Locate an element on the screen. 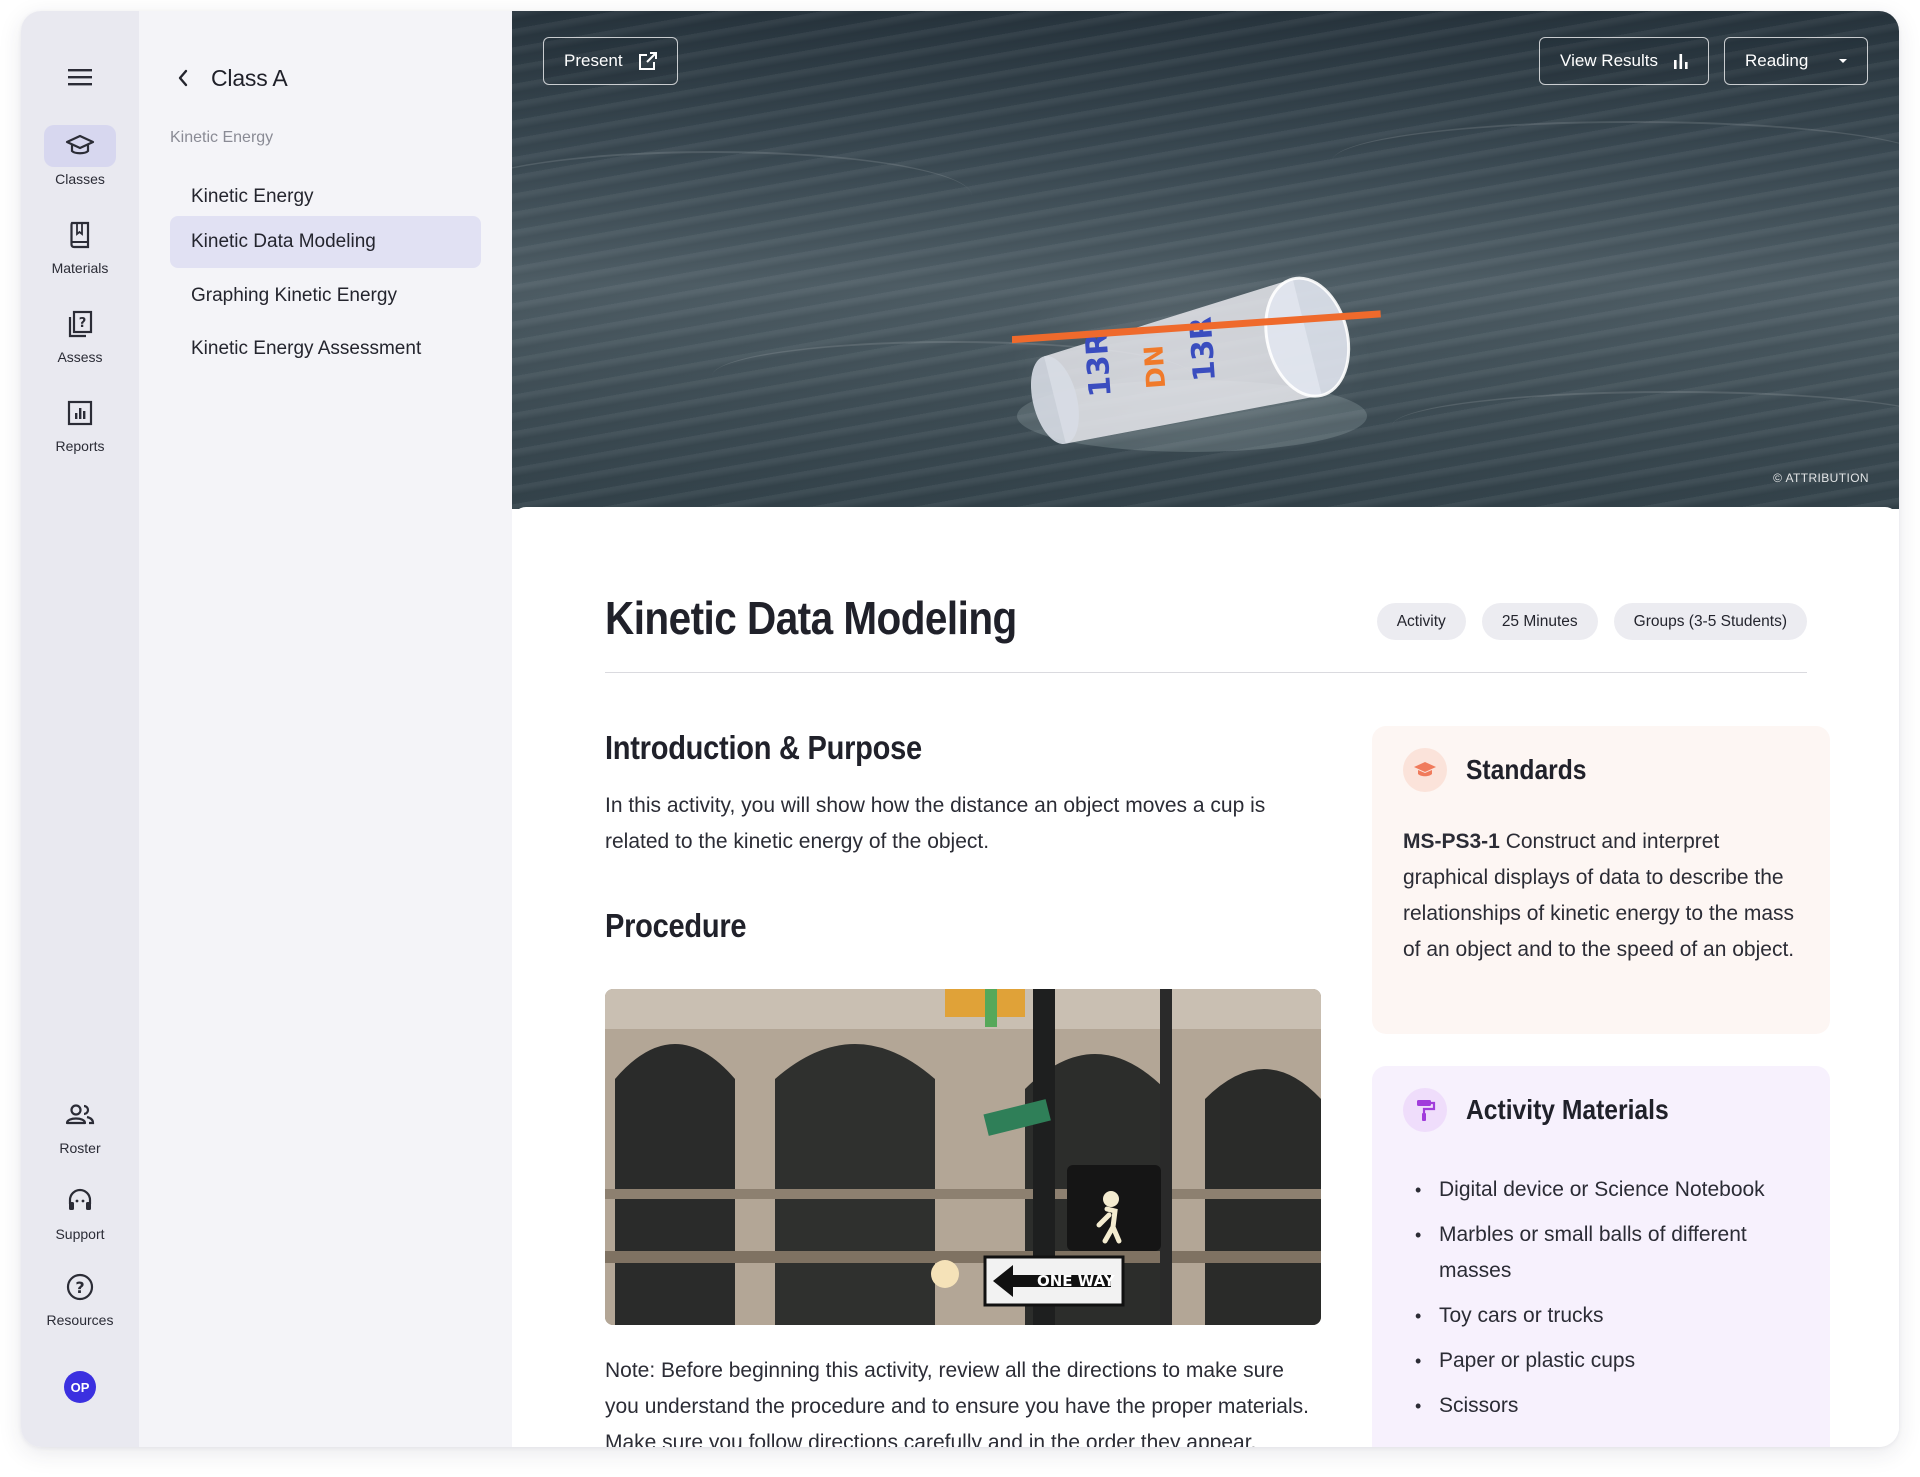 The width and height of the screenshot is (1920, 1477). procedure-heading: Procedure is located at coordinates (676, 925).